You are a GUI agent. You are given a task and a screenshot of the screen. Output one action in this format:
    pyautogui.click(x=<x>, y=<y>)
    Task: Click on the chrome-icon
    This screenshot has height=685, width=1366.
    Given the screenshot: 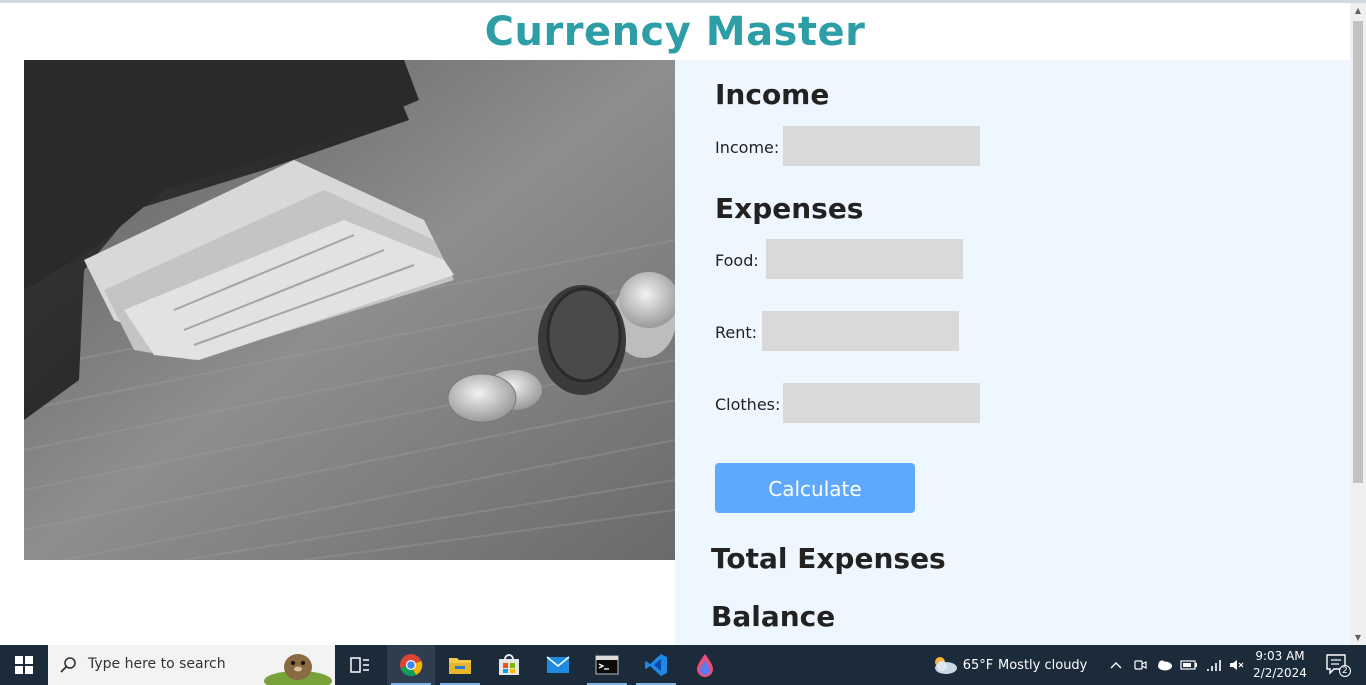 What is the action you would take?
    pyautogui.click(x=411, y=665)
    